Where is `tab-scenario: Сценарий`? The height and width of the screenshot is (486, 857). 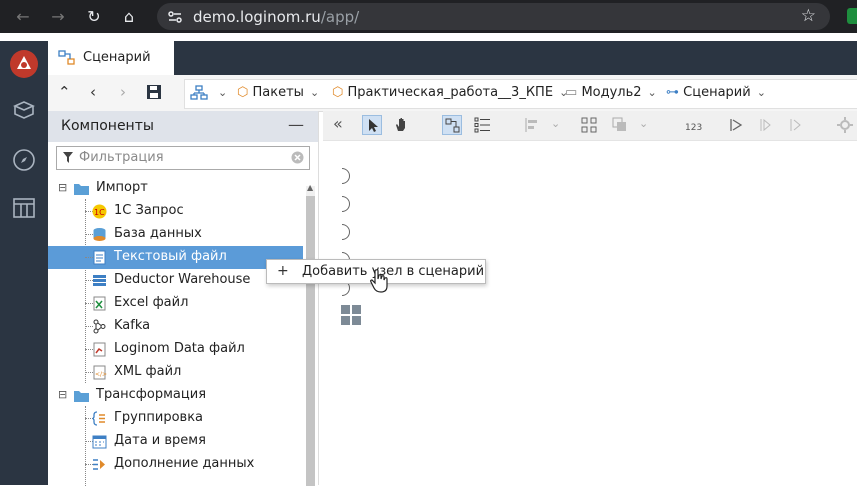 tab-scenario: Сценарий is located at coordinates (111, 58).